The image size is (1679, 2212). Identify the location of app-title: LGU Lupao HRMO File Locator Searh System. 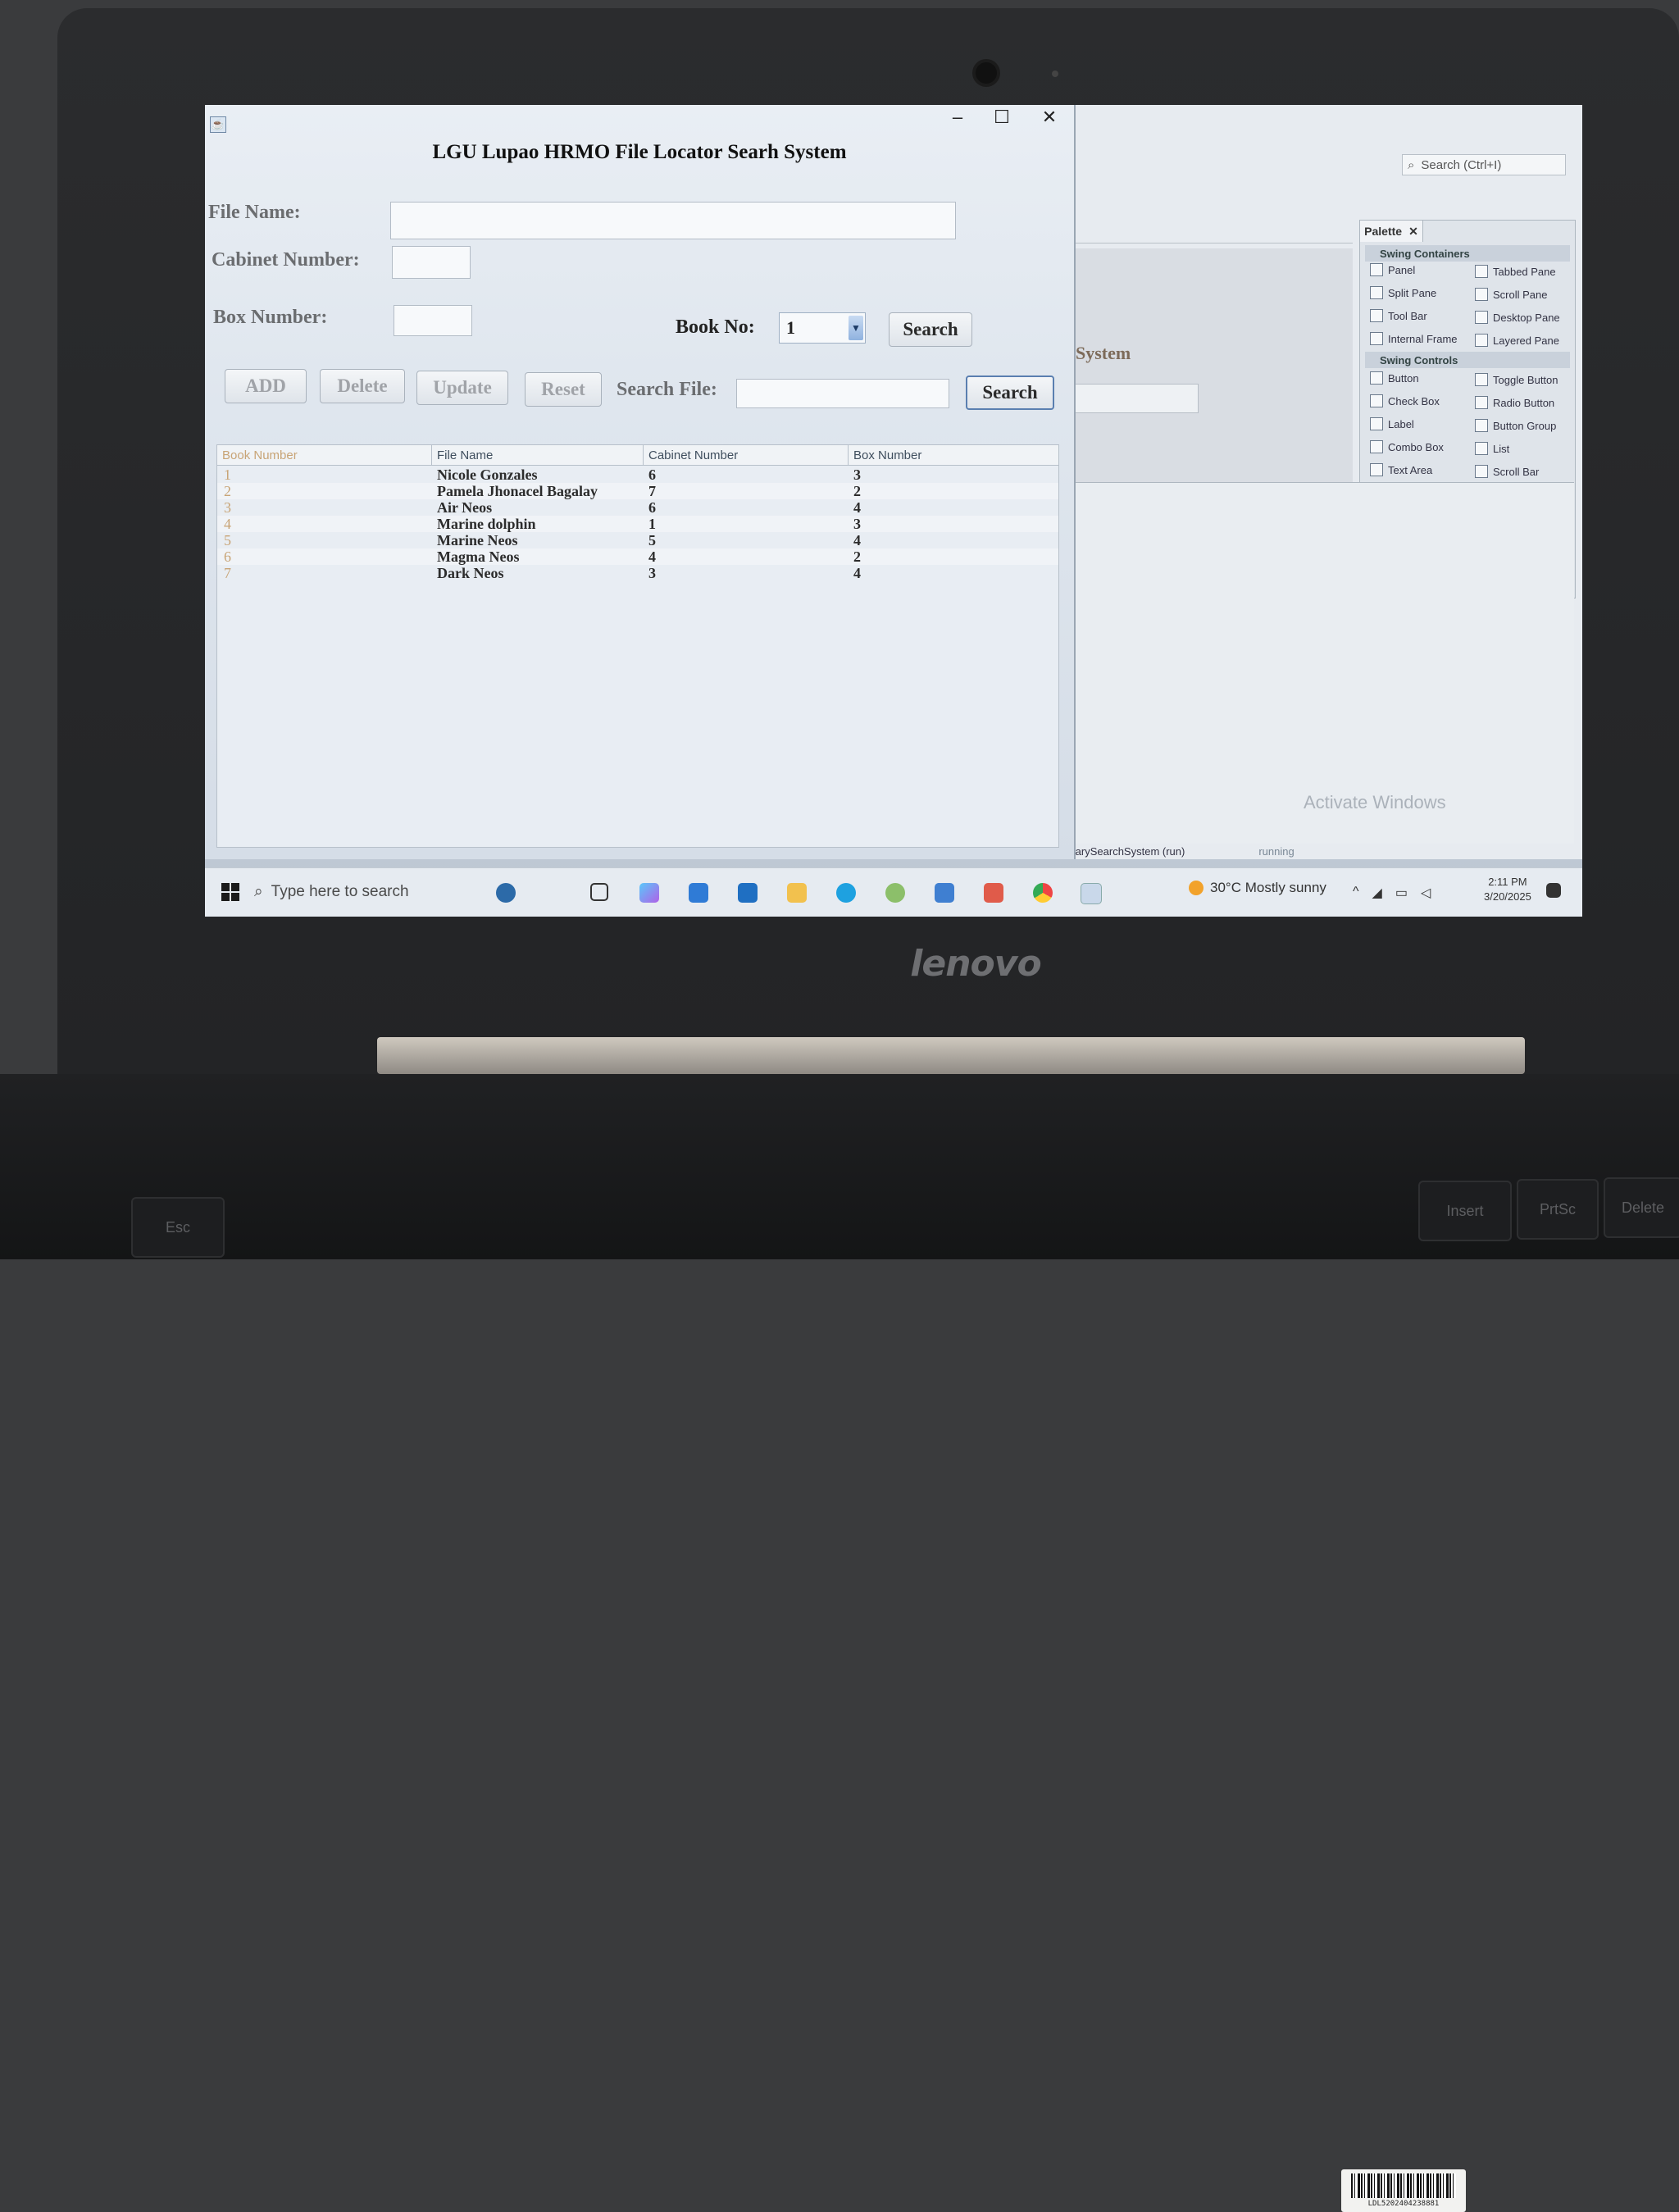
(640, 152).